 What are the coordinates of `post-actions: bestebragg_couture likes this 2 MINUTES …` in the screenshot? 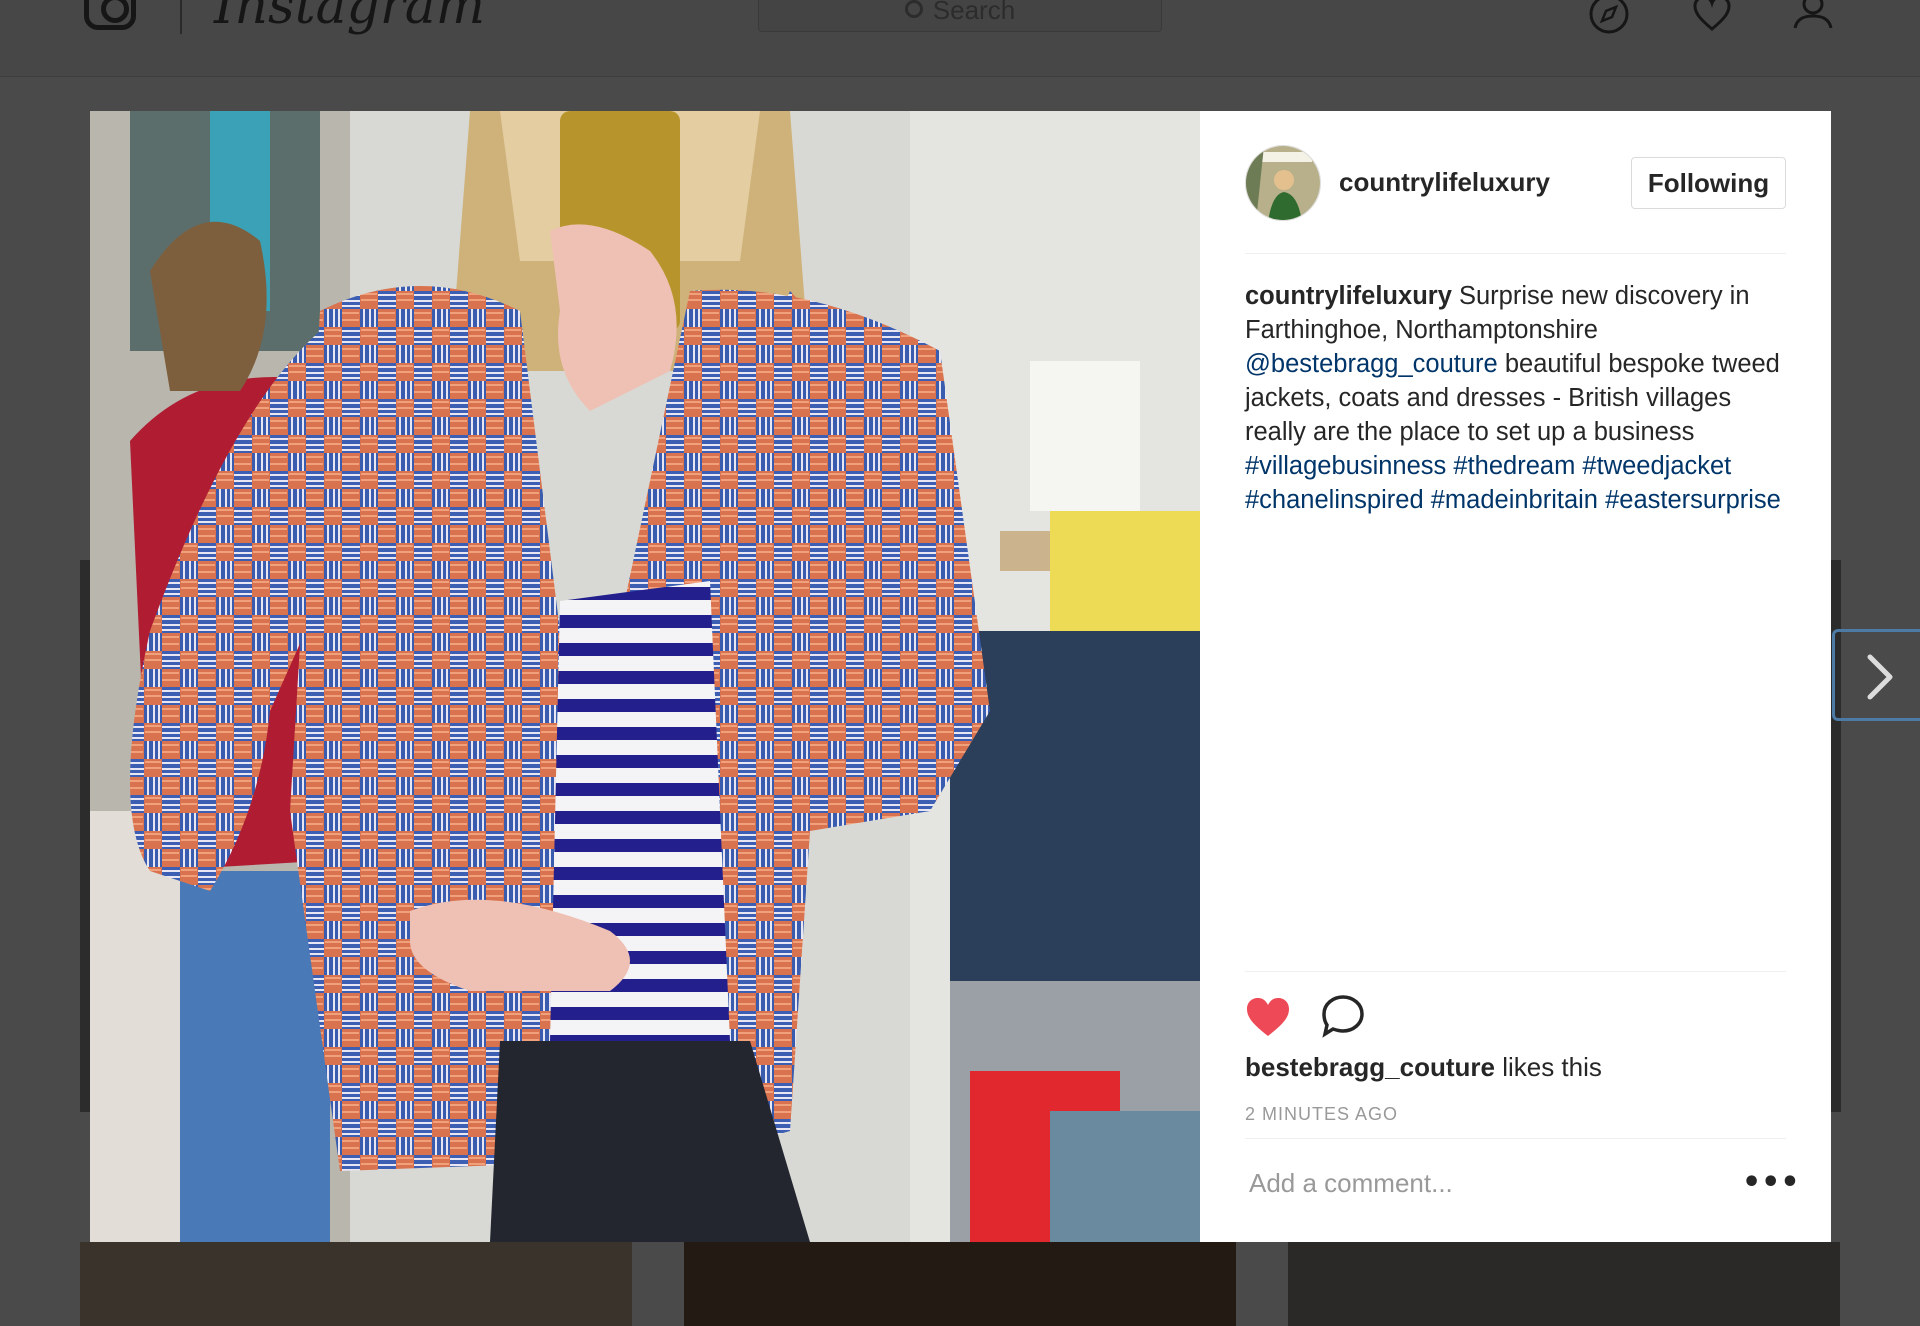 It's located at (1515, 1047).